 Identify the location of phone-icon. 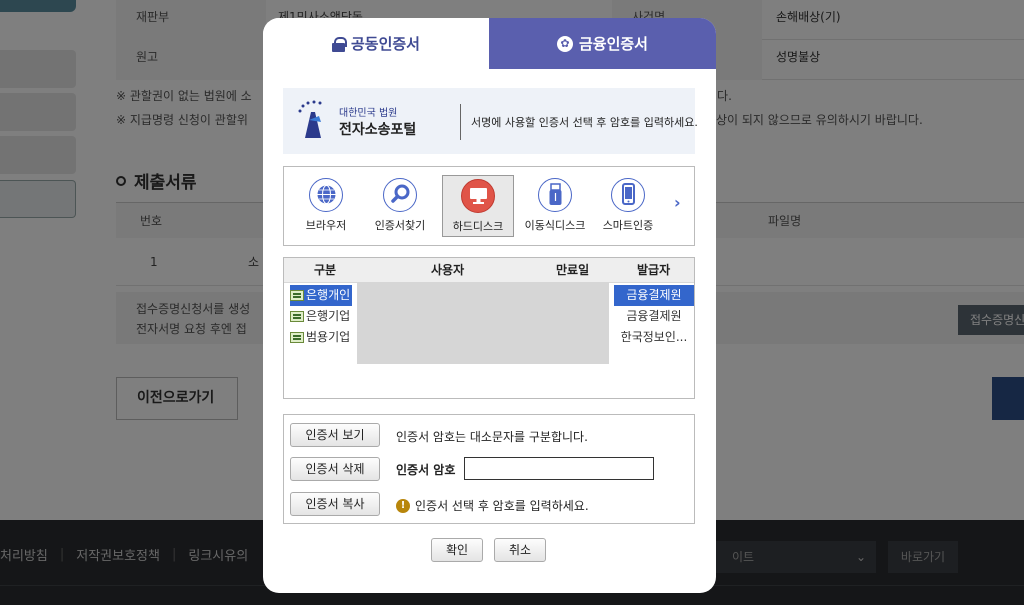
(628, 195).